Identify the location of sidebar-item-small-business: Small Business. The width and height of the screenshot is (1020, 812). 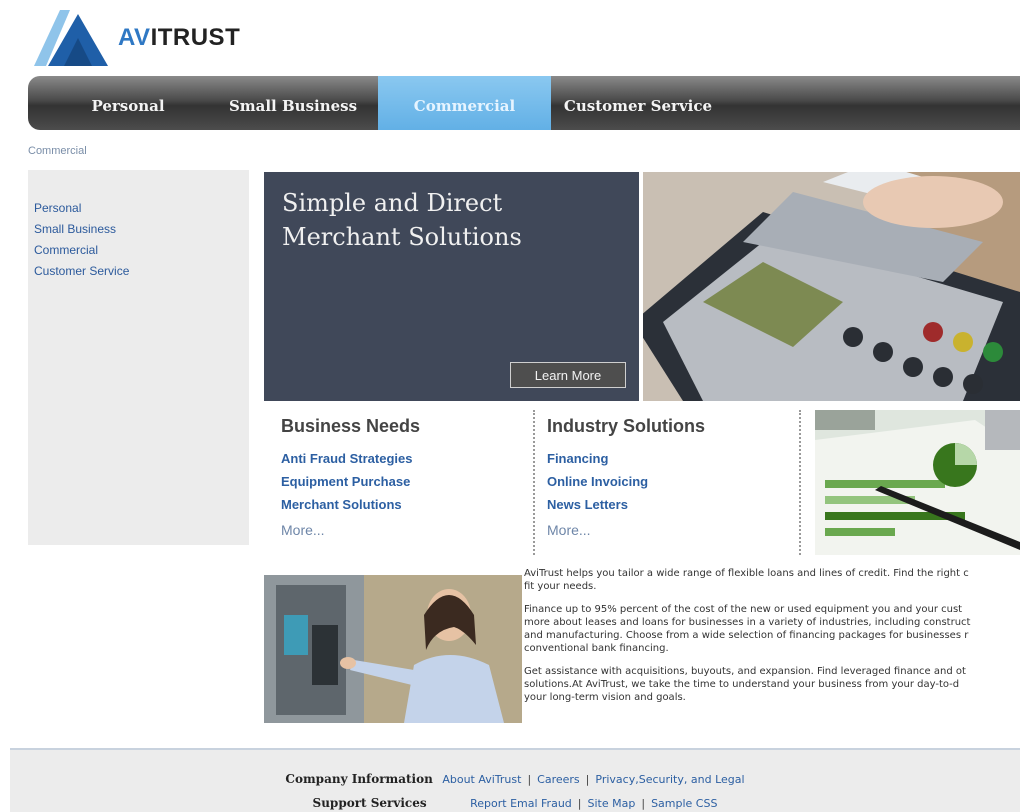
(141, 229).